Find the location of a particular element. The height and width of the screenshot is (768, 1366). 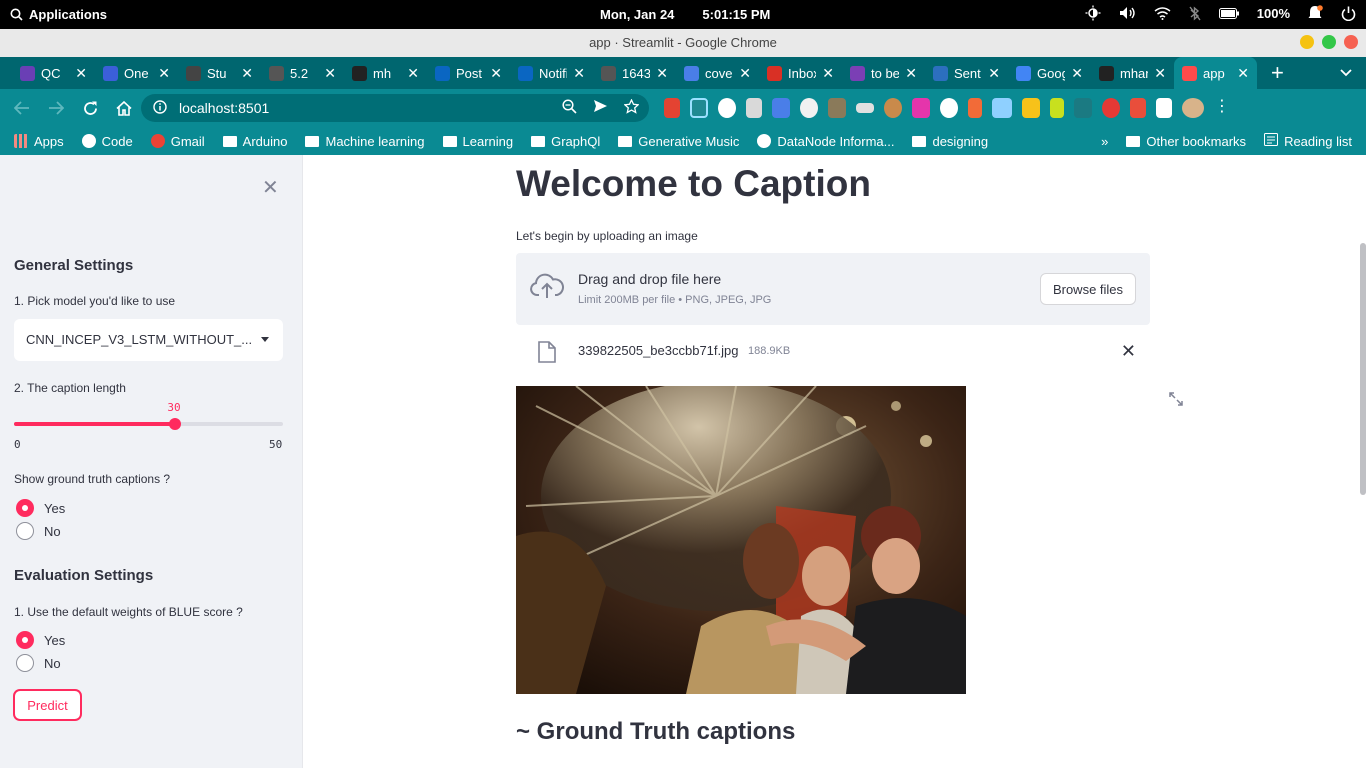

bookmark-item: Apps is located at coordinates (39, 141).